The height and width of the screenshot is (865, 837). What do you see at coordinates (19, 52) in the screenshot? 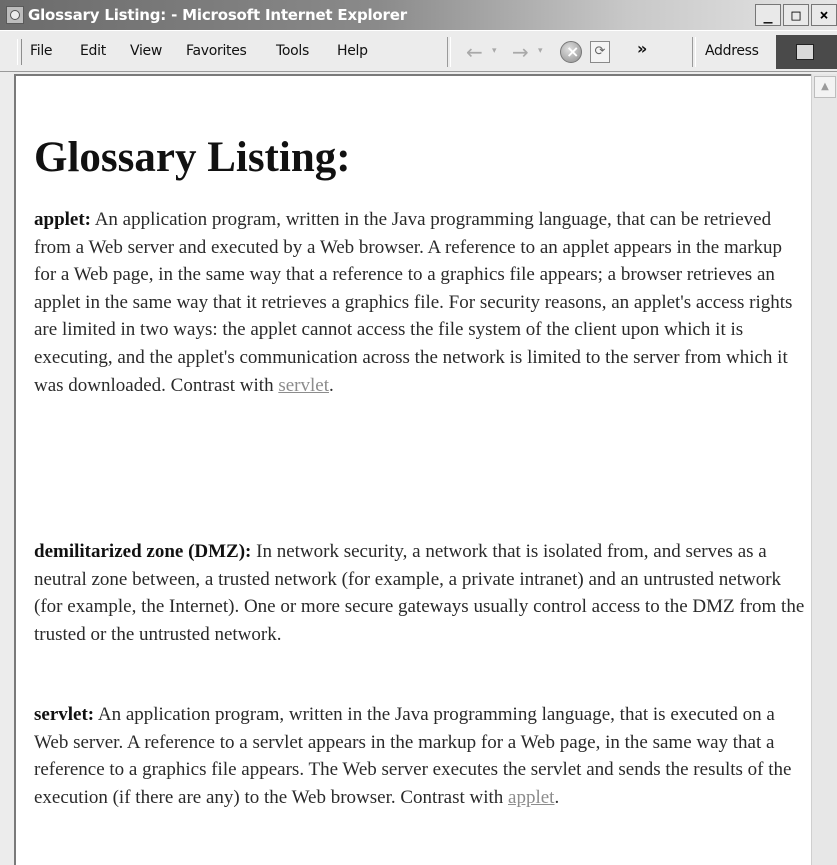
I see `toolbar-grip` at bounding box center [19, 52].